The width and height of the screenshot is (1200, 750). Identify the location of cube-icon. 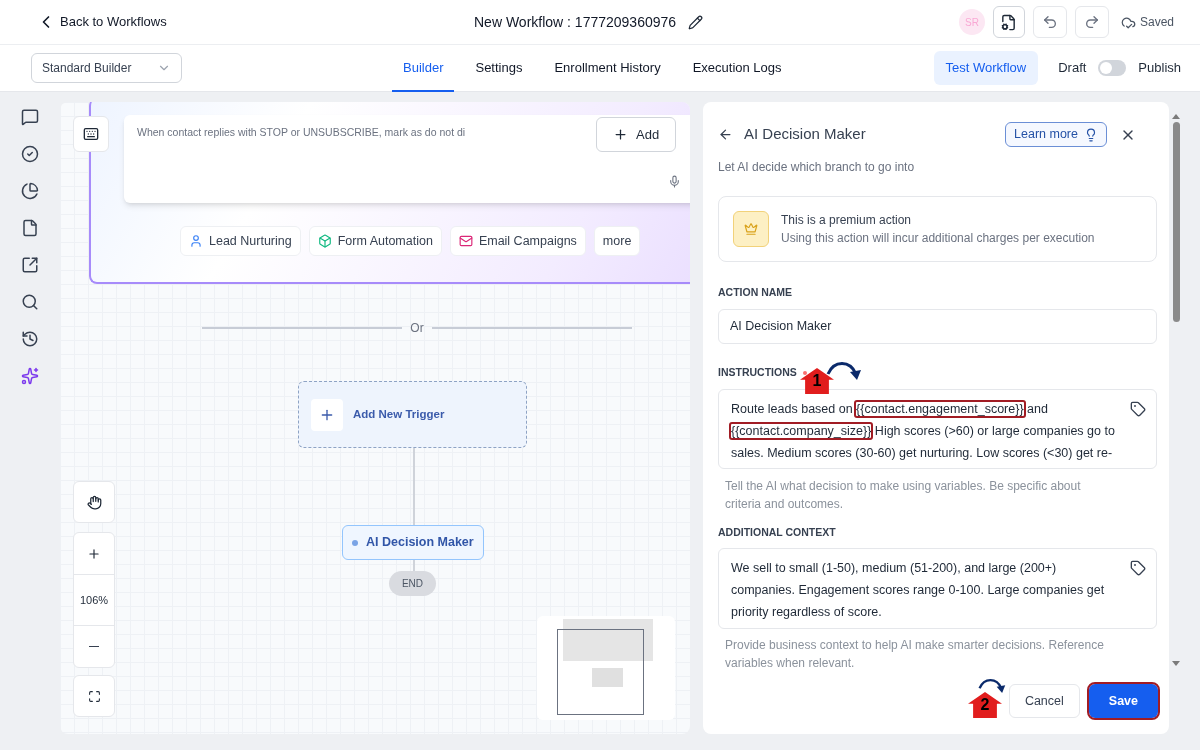
(324, 241).